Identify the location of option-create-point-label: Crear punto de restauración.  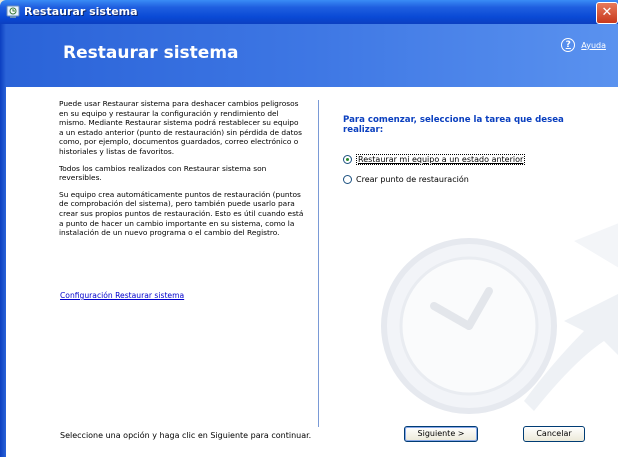
(412, 179).